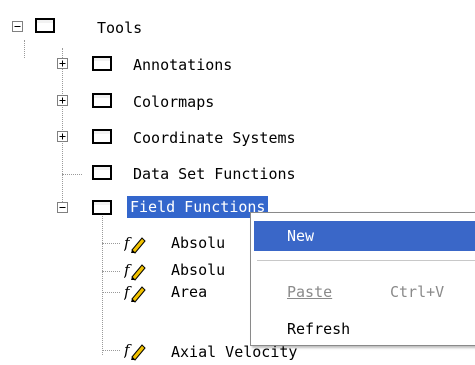 This screenshot has width=475, height=365. I want to click on menu-item-refresh: Refresh, so click(364, 329).